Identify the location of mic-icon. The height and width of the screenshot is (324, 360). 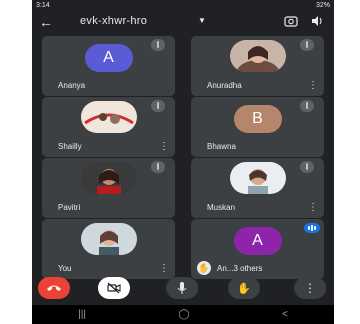
(182, 288).